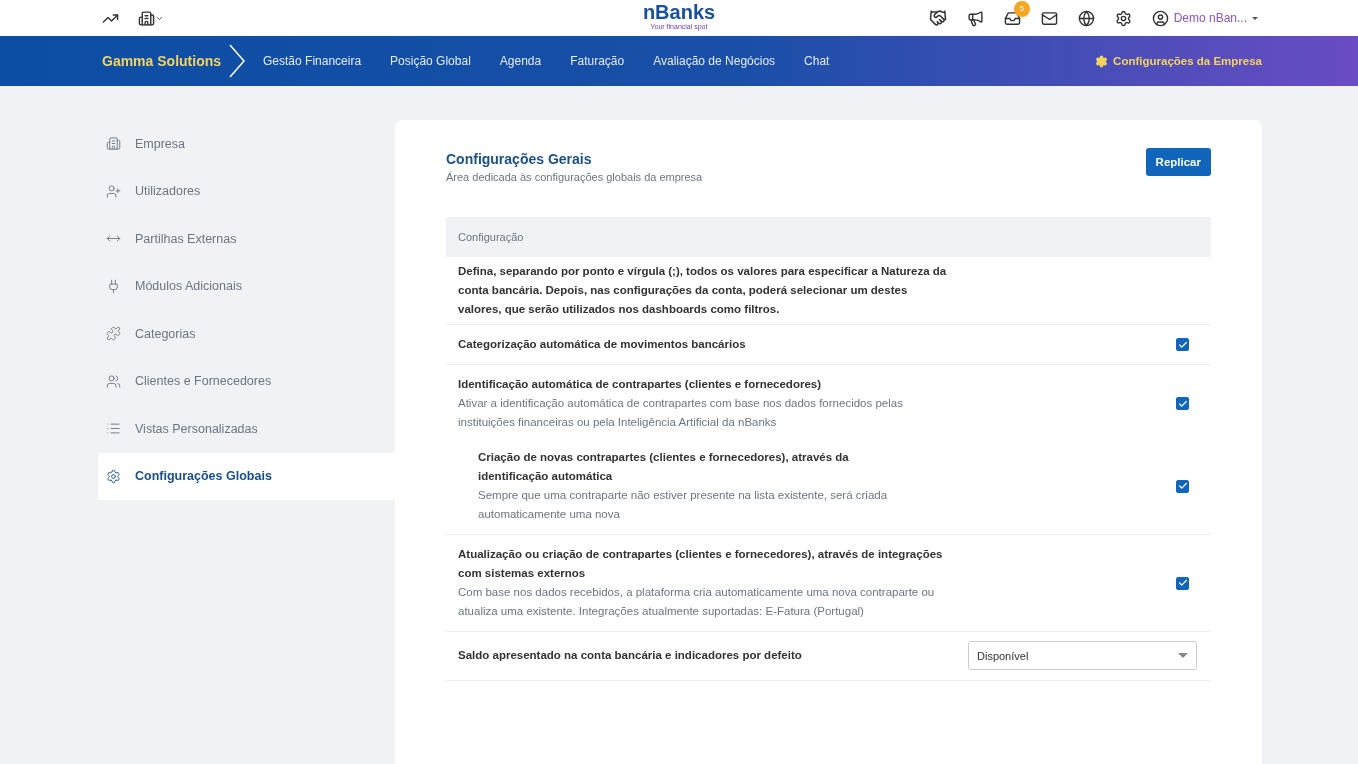  I want to click on setting-description: Sempre que uma contraparte não estiver presente na lista existente, será criada automaticamente uma nova, so click(683, 505).